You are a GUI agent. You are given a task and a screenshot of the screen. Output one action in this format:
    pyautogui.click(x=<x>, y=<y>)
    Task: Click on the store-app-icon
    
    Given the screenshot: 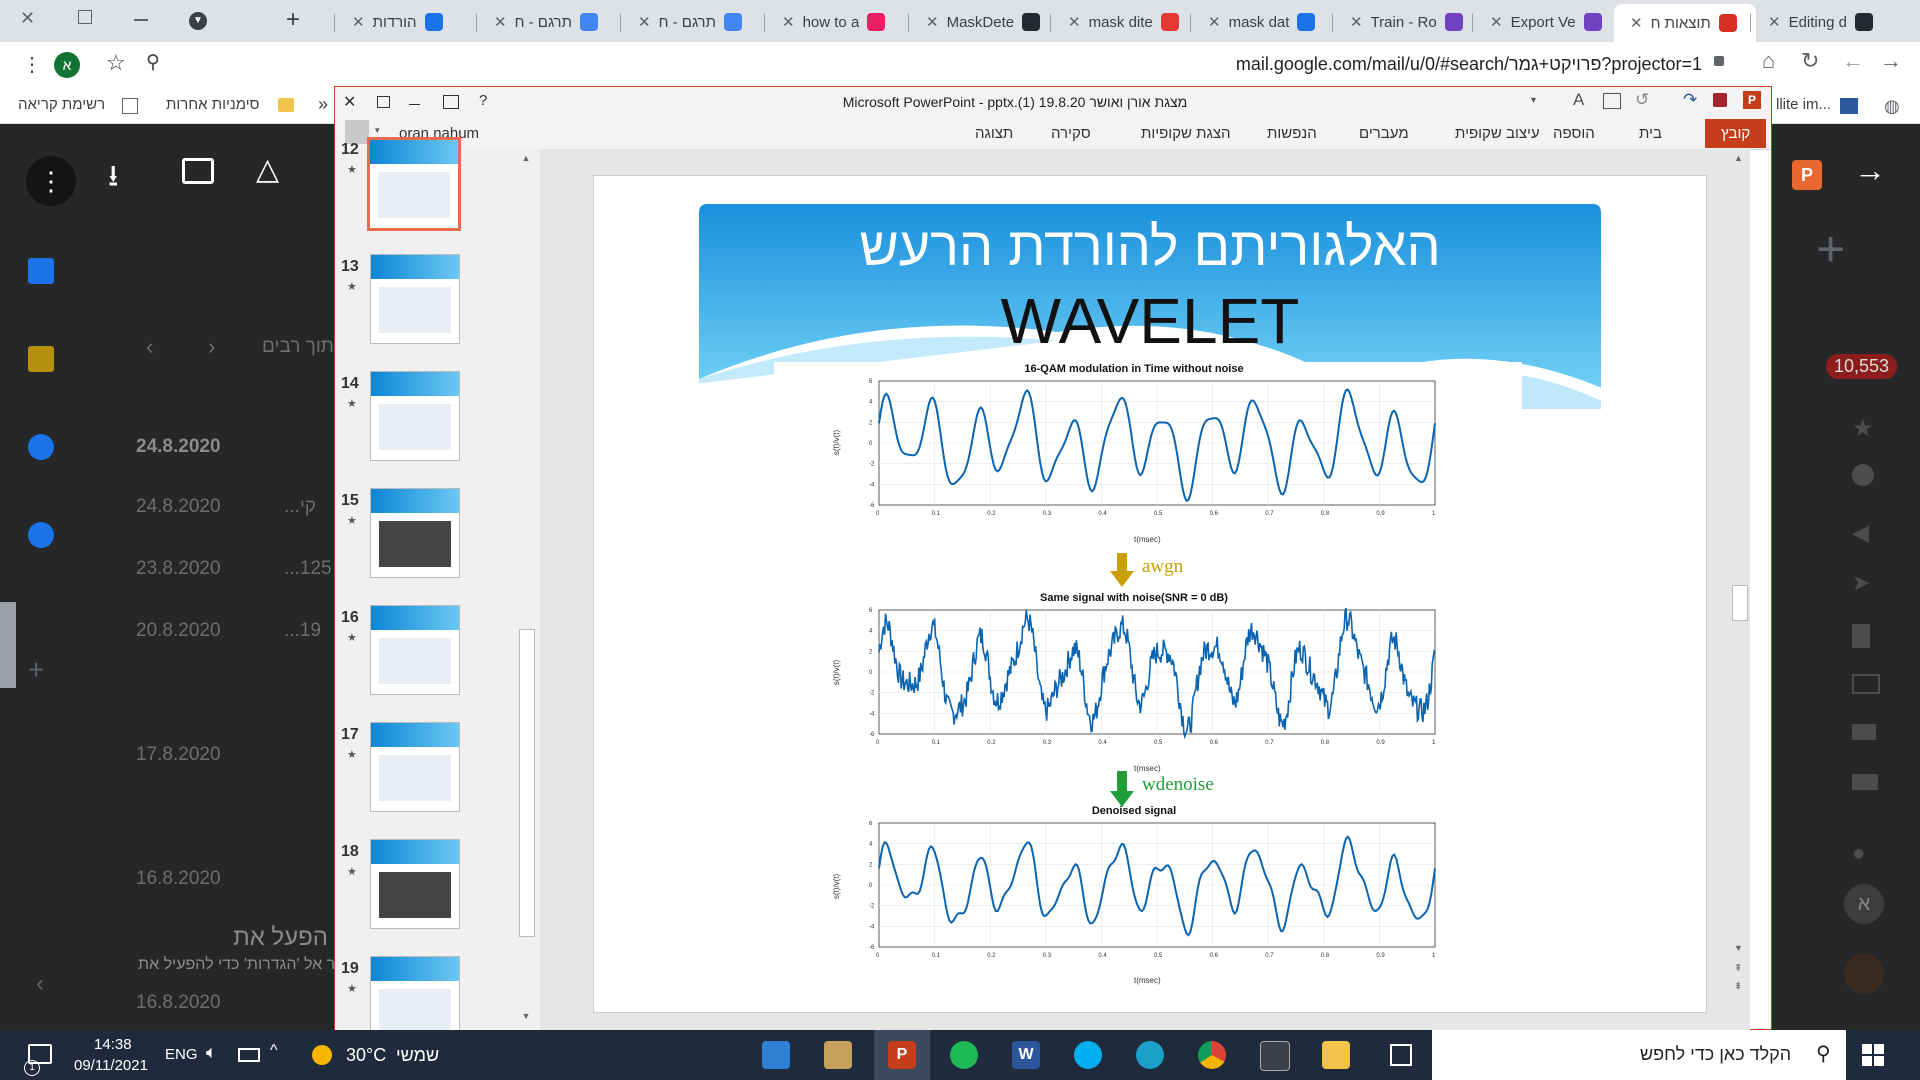 What is the action you would take?
    pyautogui.click(x=1275, y=1056)
    